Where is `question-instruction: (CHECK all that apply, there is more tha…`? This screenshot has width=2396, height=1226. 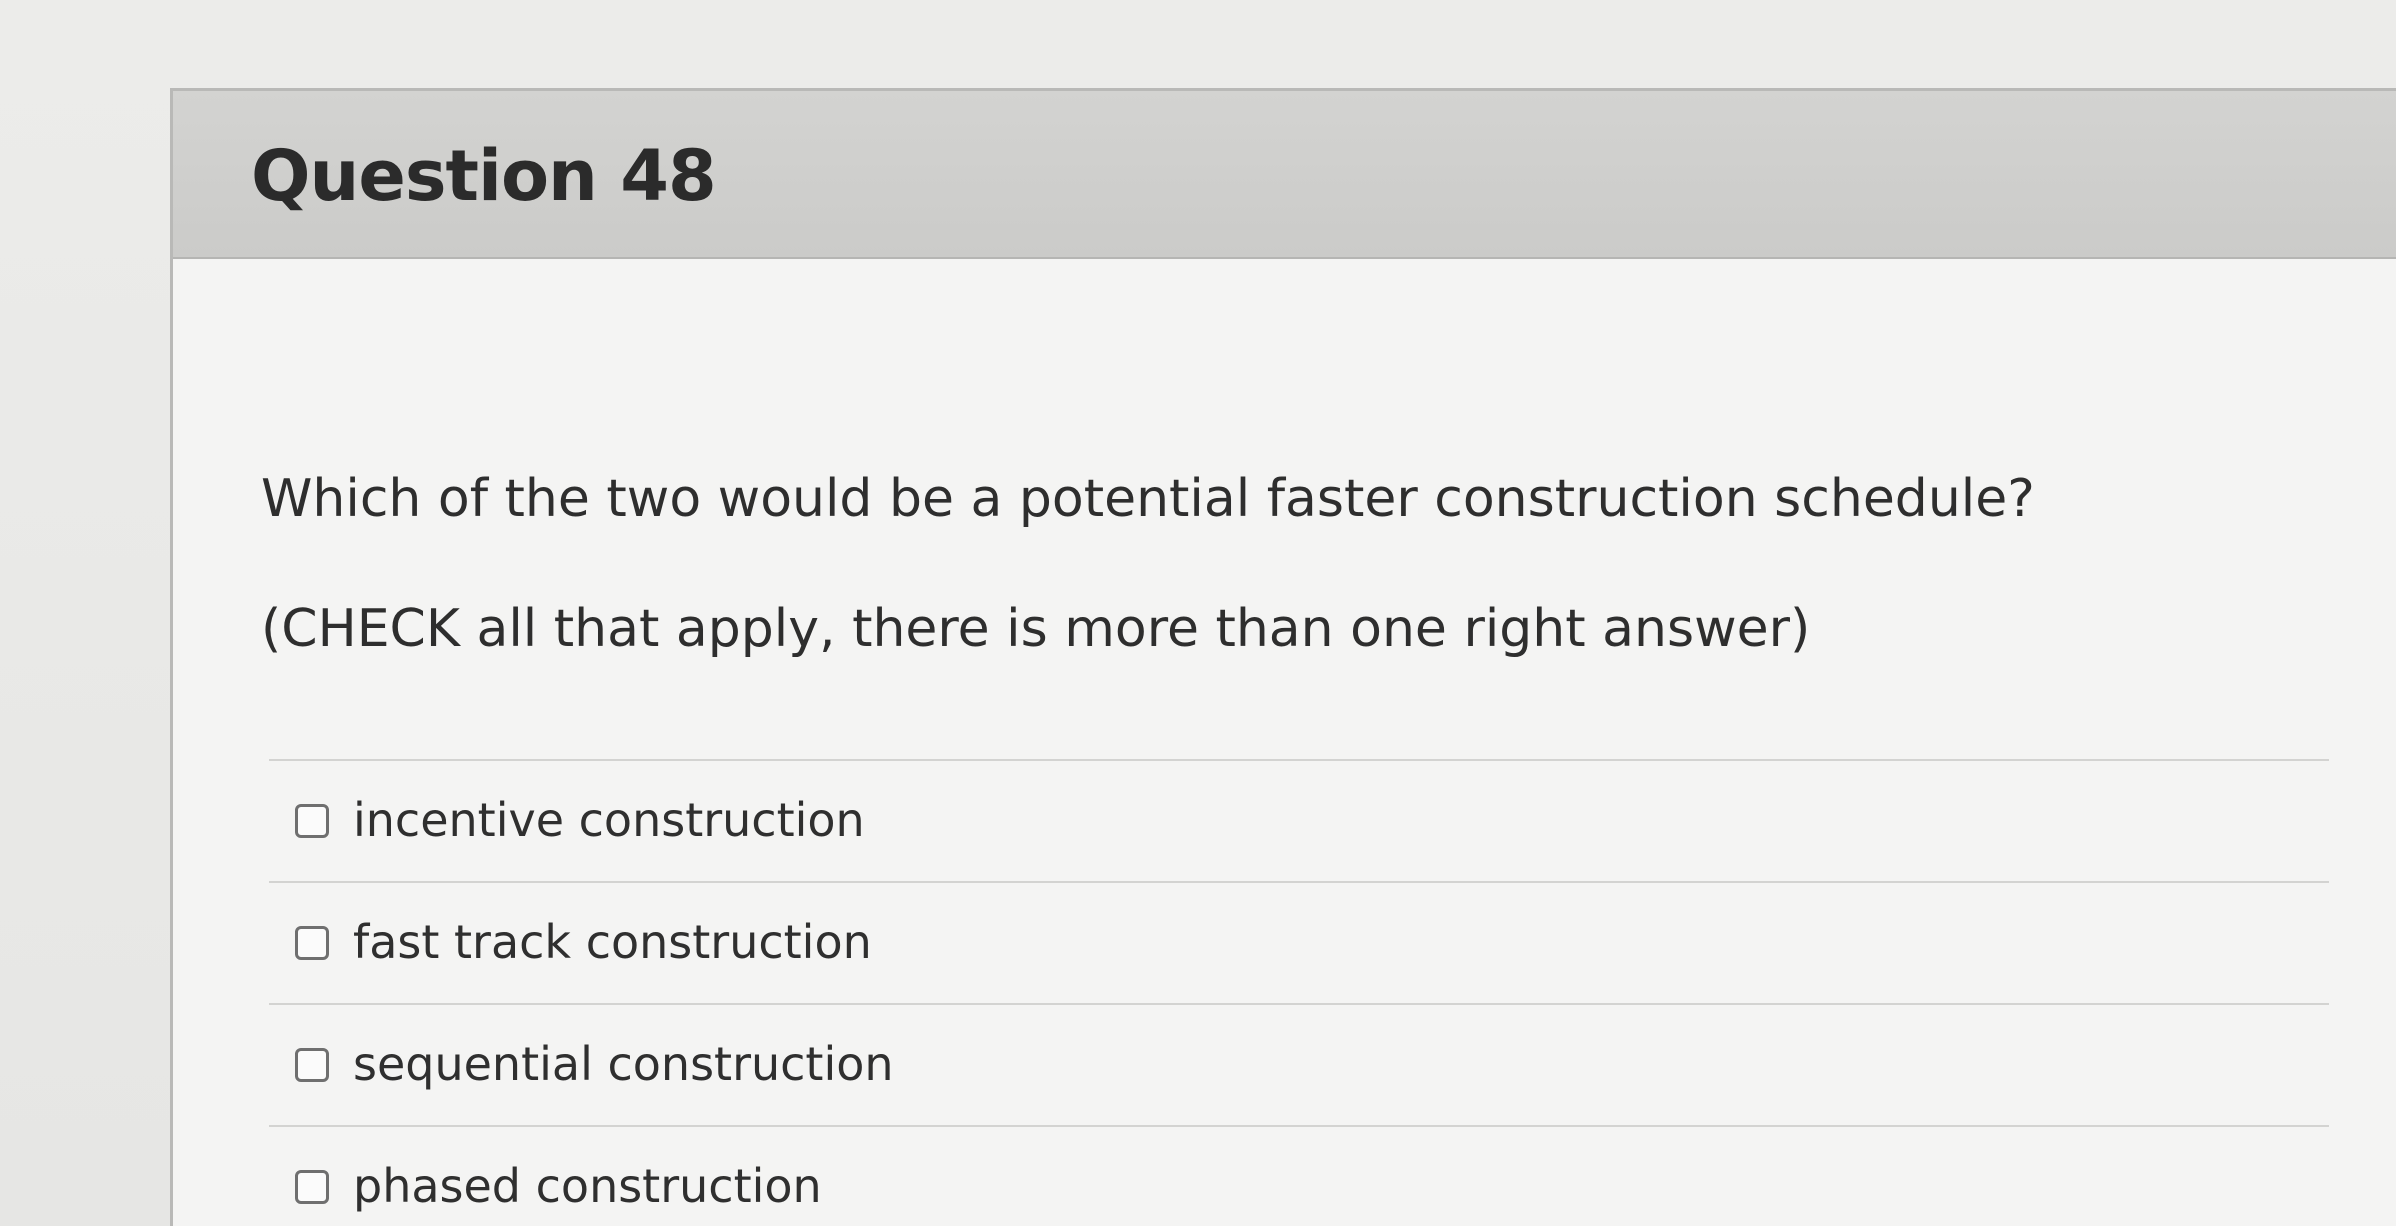 question-instruction: (CHECK all that apply, there is more tha… is located at coordinates (1036, 629).